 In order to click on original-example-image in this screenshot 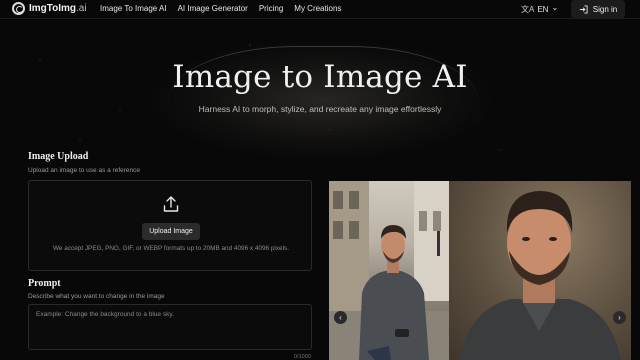, I will do `click(389, 270)`.